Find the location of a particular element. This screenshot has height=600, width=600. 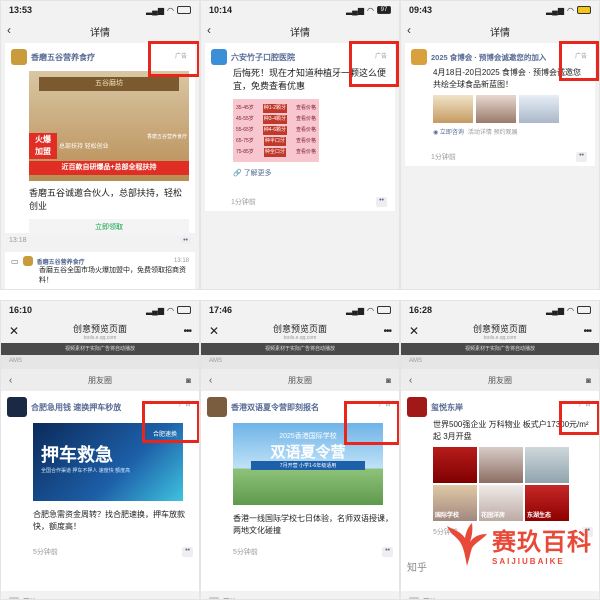

image-small-text: 全国合作渠道 押车不押人 速度快 额度高 is located at coordinates (86, 471).